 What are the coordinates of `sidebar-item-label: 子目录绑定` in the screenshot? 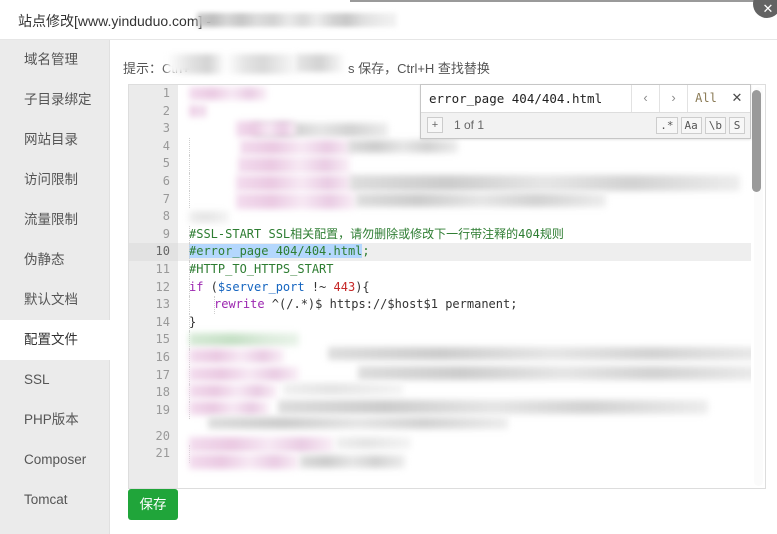 It's located at (58, 99).